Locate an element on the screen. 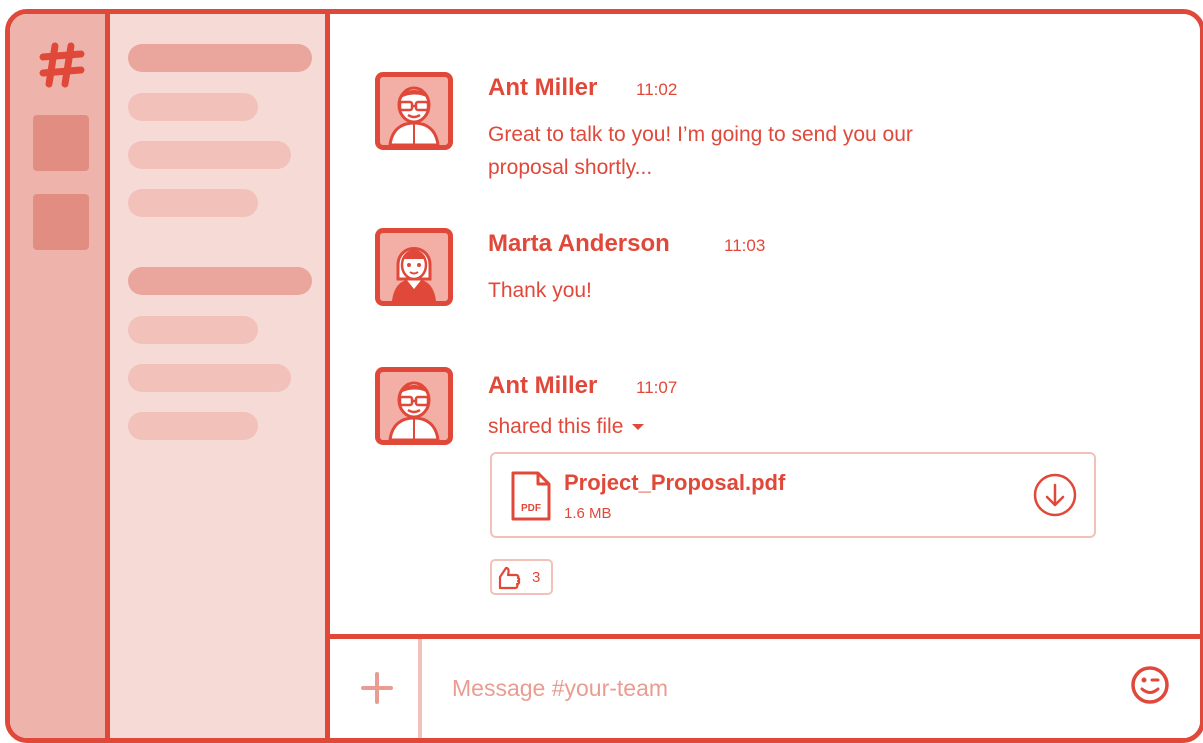  message-author: Marta Anderson is located at coordinates (579, 244).